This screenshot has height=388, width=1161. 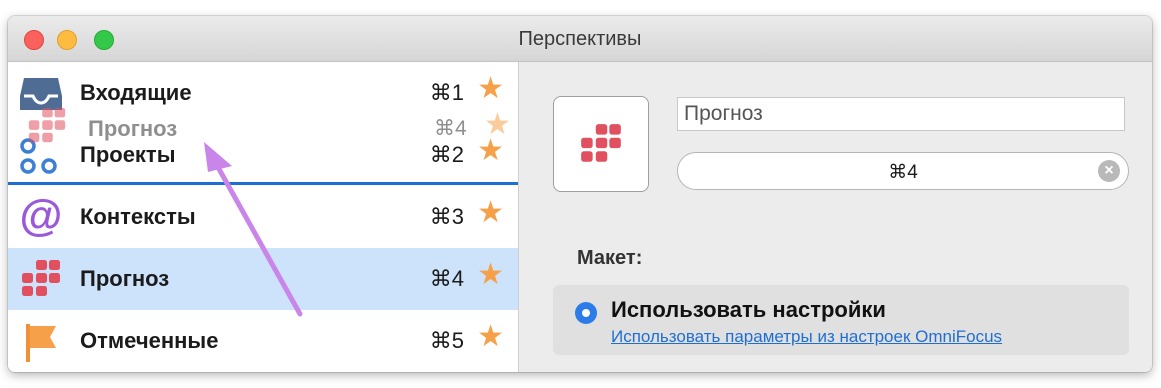 What do you see at coordinates (128, 154) in the screenshot?
I see `sidebar-item-label: Проекты` at bounding box center [128, 154].